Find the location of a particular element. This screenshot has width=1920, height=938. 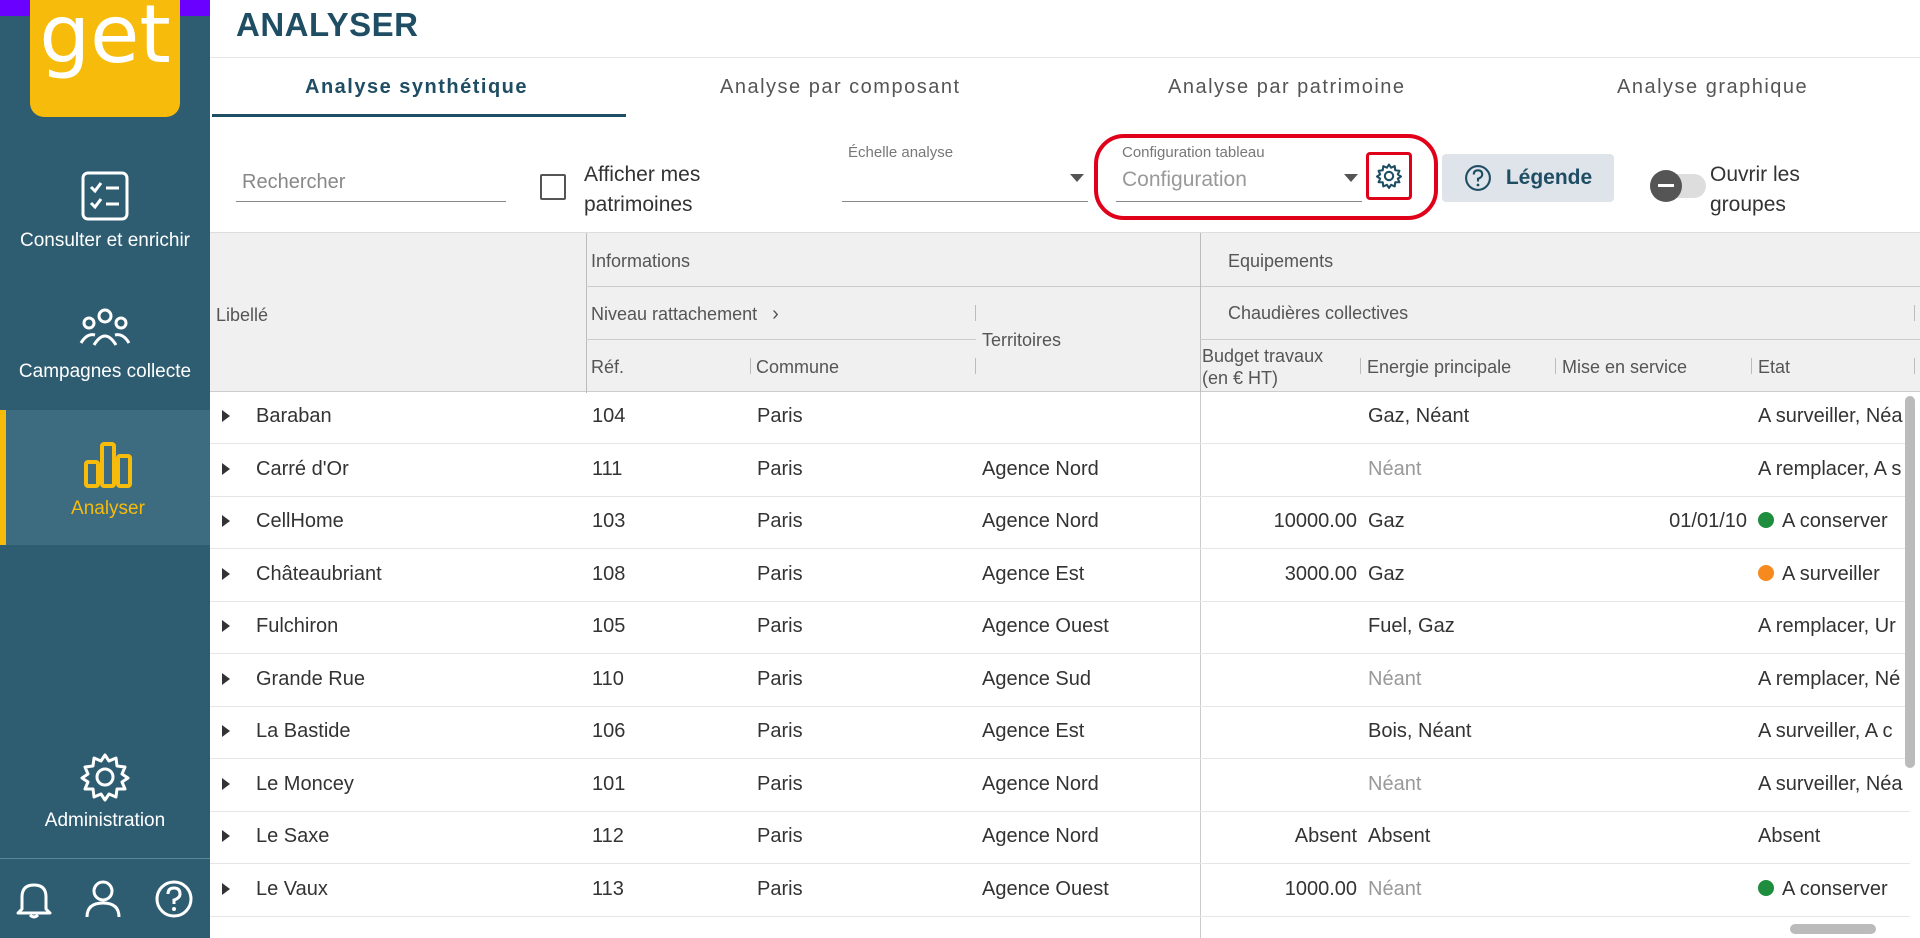

cell-budget: 10000.00 is located at coordinates (1315, 521).